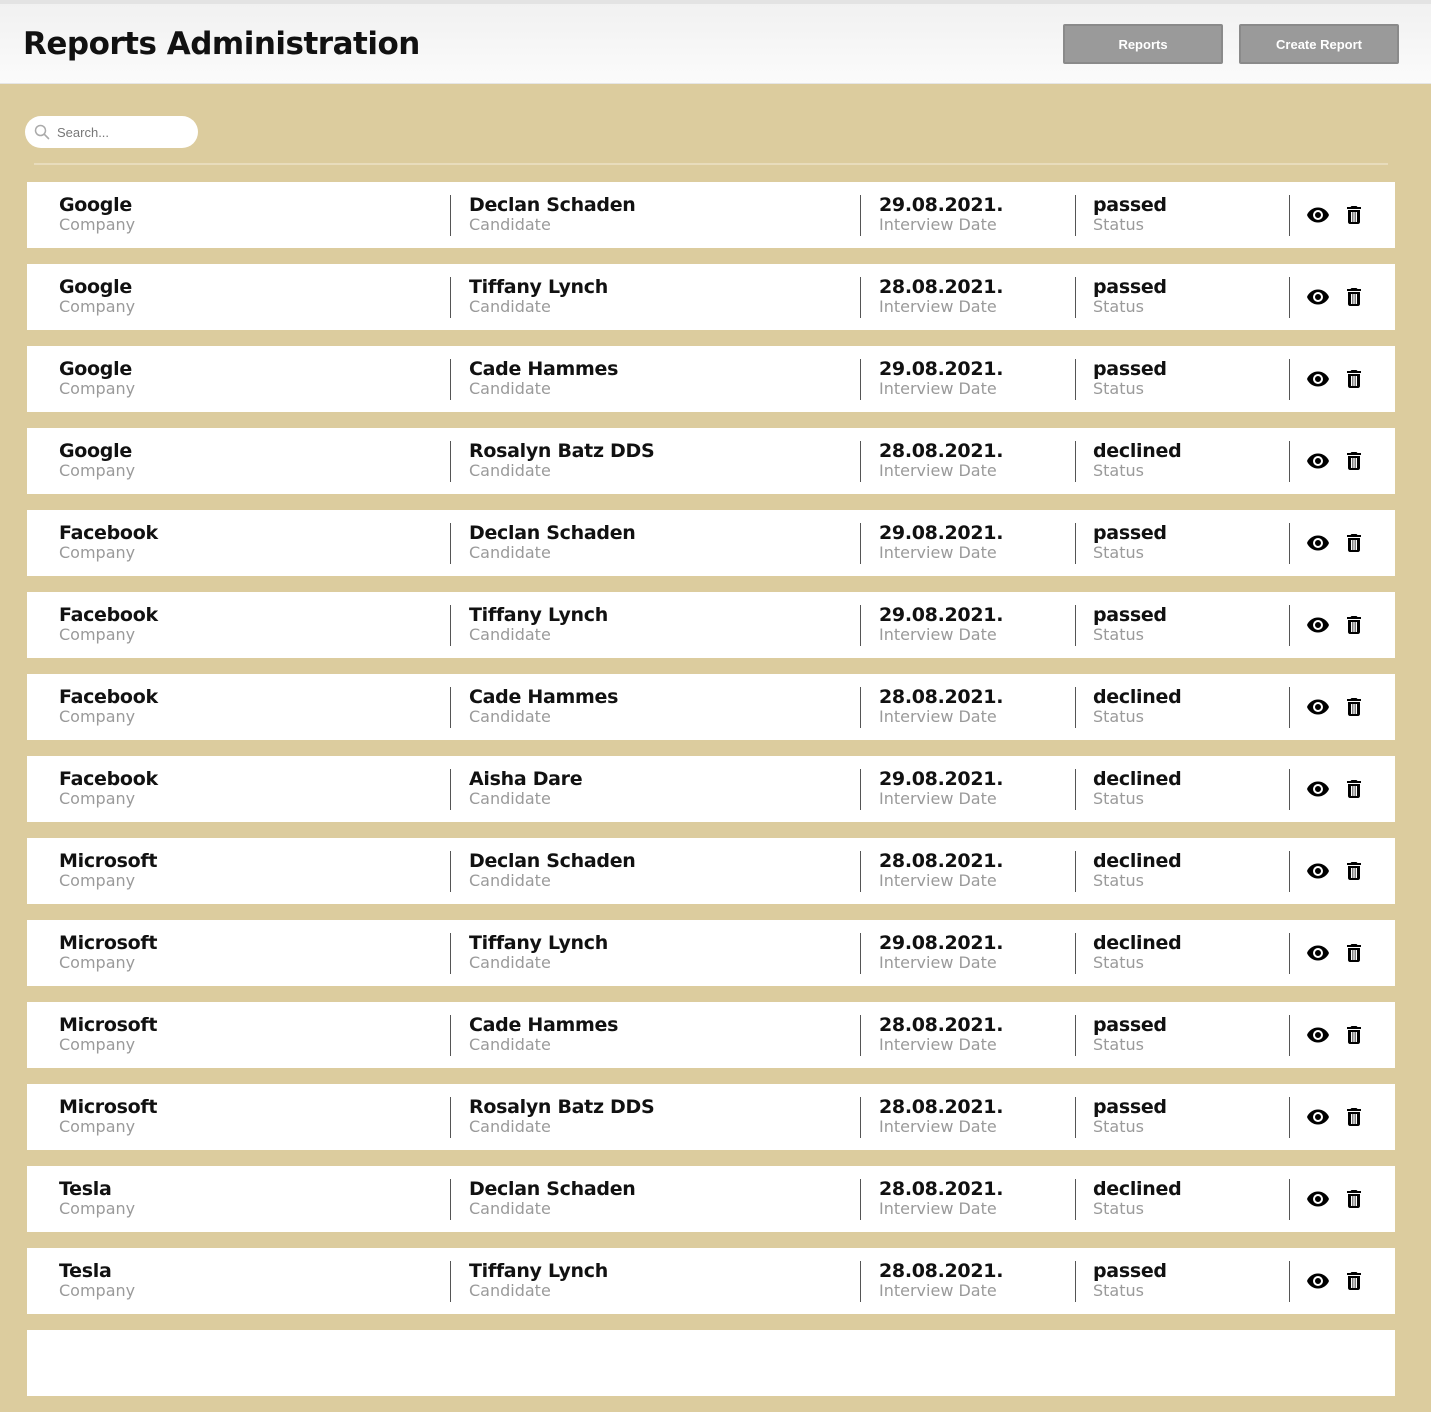  What do you see at coordinates (108, 1025) in the screenshot?
I see `company-value: Microsoft` at bounding box center [108, 1025].